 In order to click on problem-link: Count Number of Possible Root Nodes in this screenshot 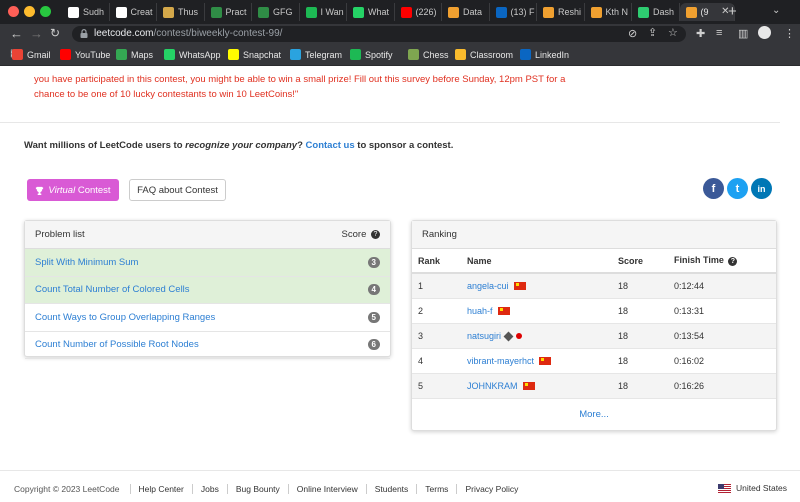, I will do `click(117, 344)`.